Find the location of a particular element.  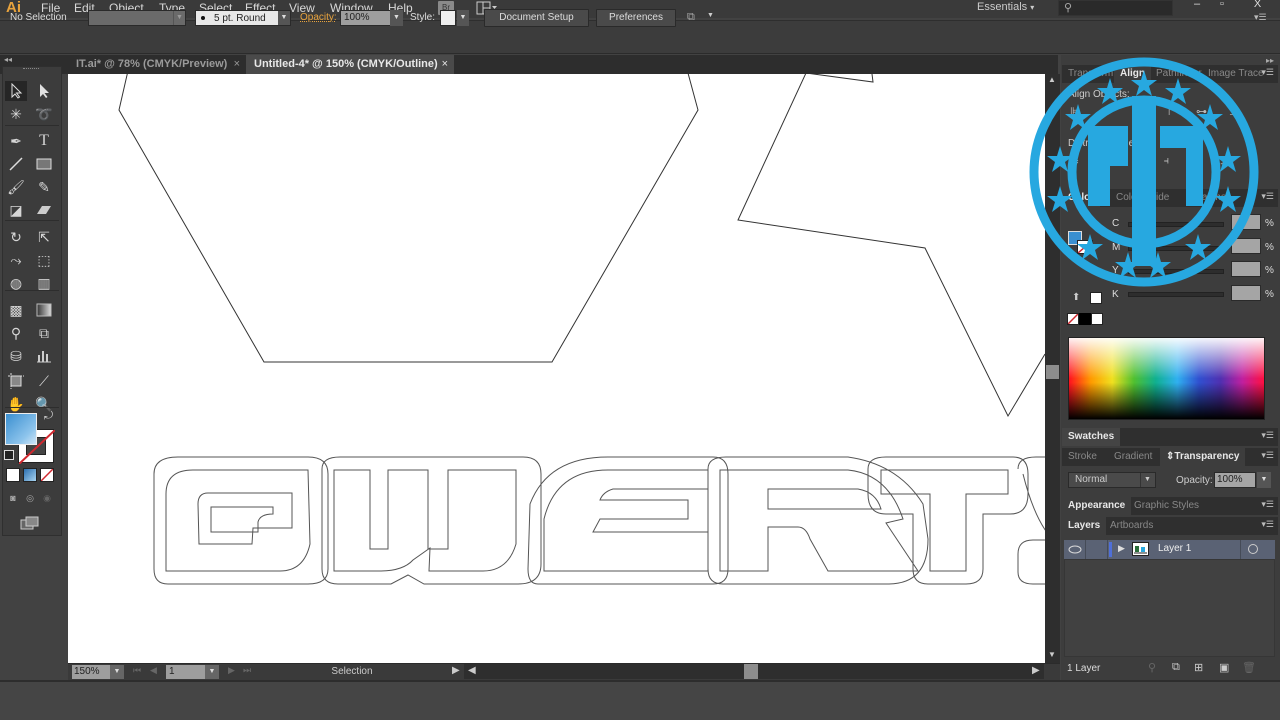

tab-pathfinder: Pathfinder is located at coordinates (1179, 74).